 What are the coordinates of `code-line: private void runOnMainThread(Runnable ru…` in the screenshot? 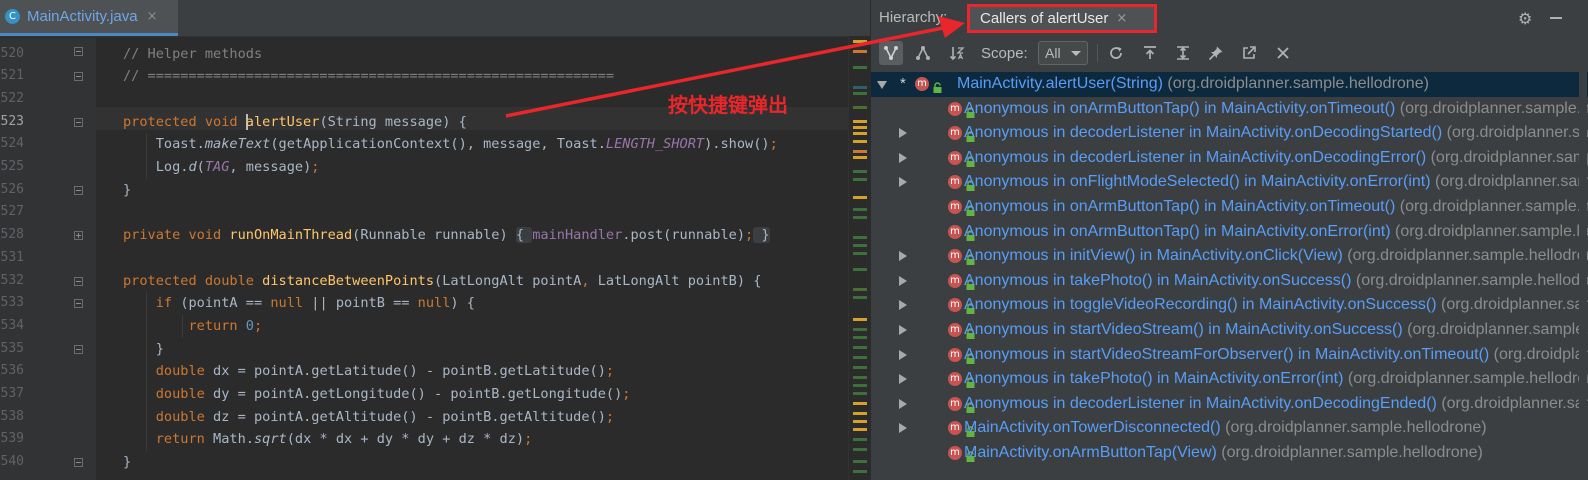 It's located at (446, 235).